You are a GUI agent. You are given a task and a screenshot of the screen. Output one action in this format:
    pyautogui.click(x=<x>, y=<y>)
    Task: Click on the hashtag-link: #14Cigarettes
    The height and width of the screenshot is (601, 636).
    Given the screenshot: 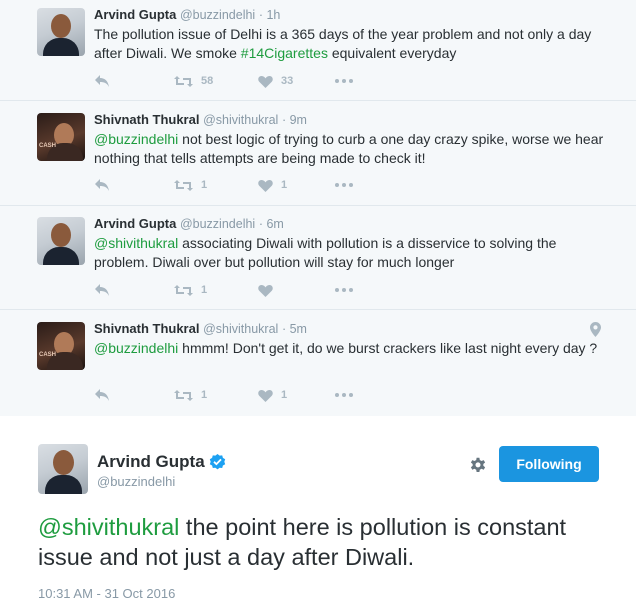 What is the action you would take?
    pyautogui.click(x=284, y=53)
    